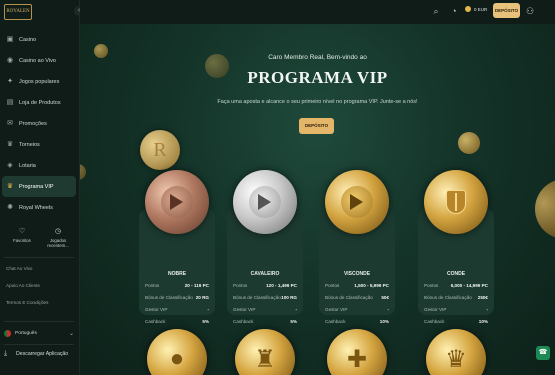 This screenshot has height=375, width=555. What do you see at coordinates (316, 126) in the screenshot?
I see `deposit-button: DEPÓSITO` at bounding box center [316, 126].